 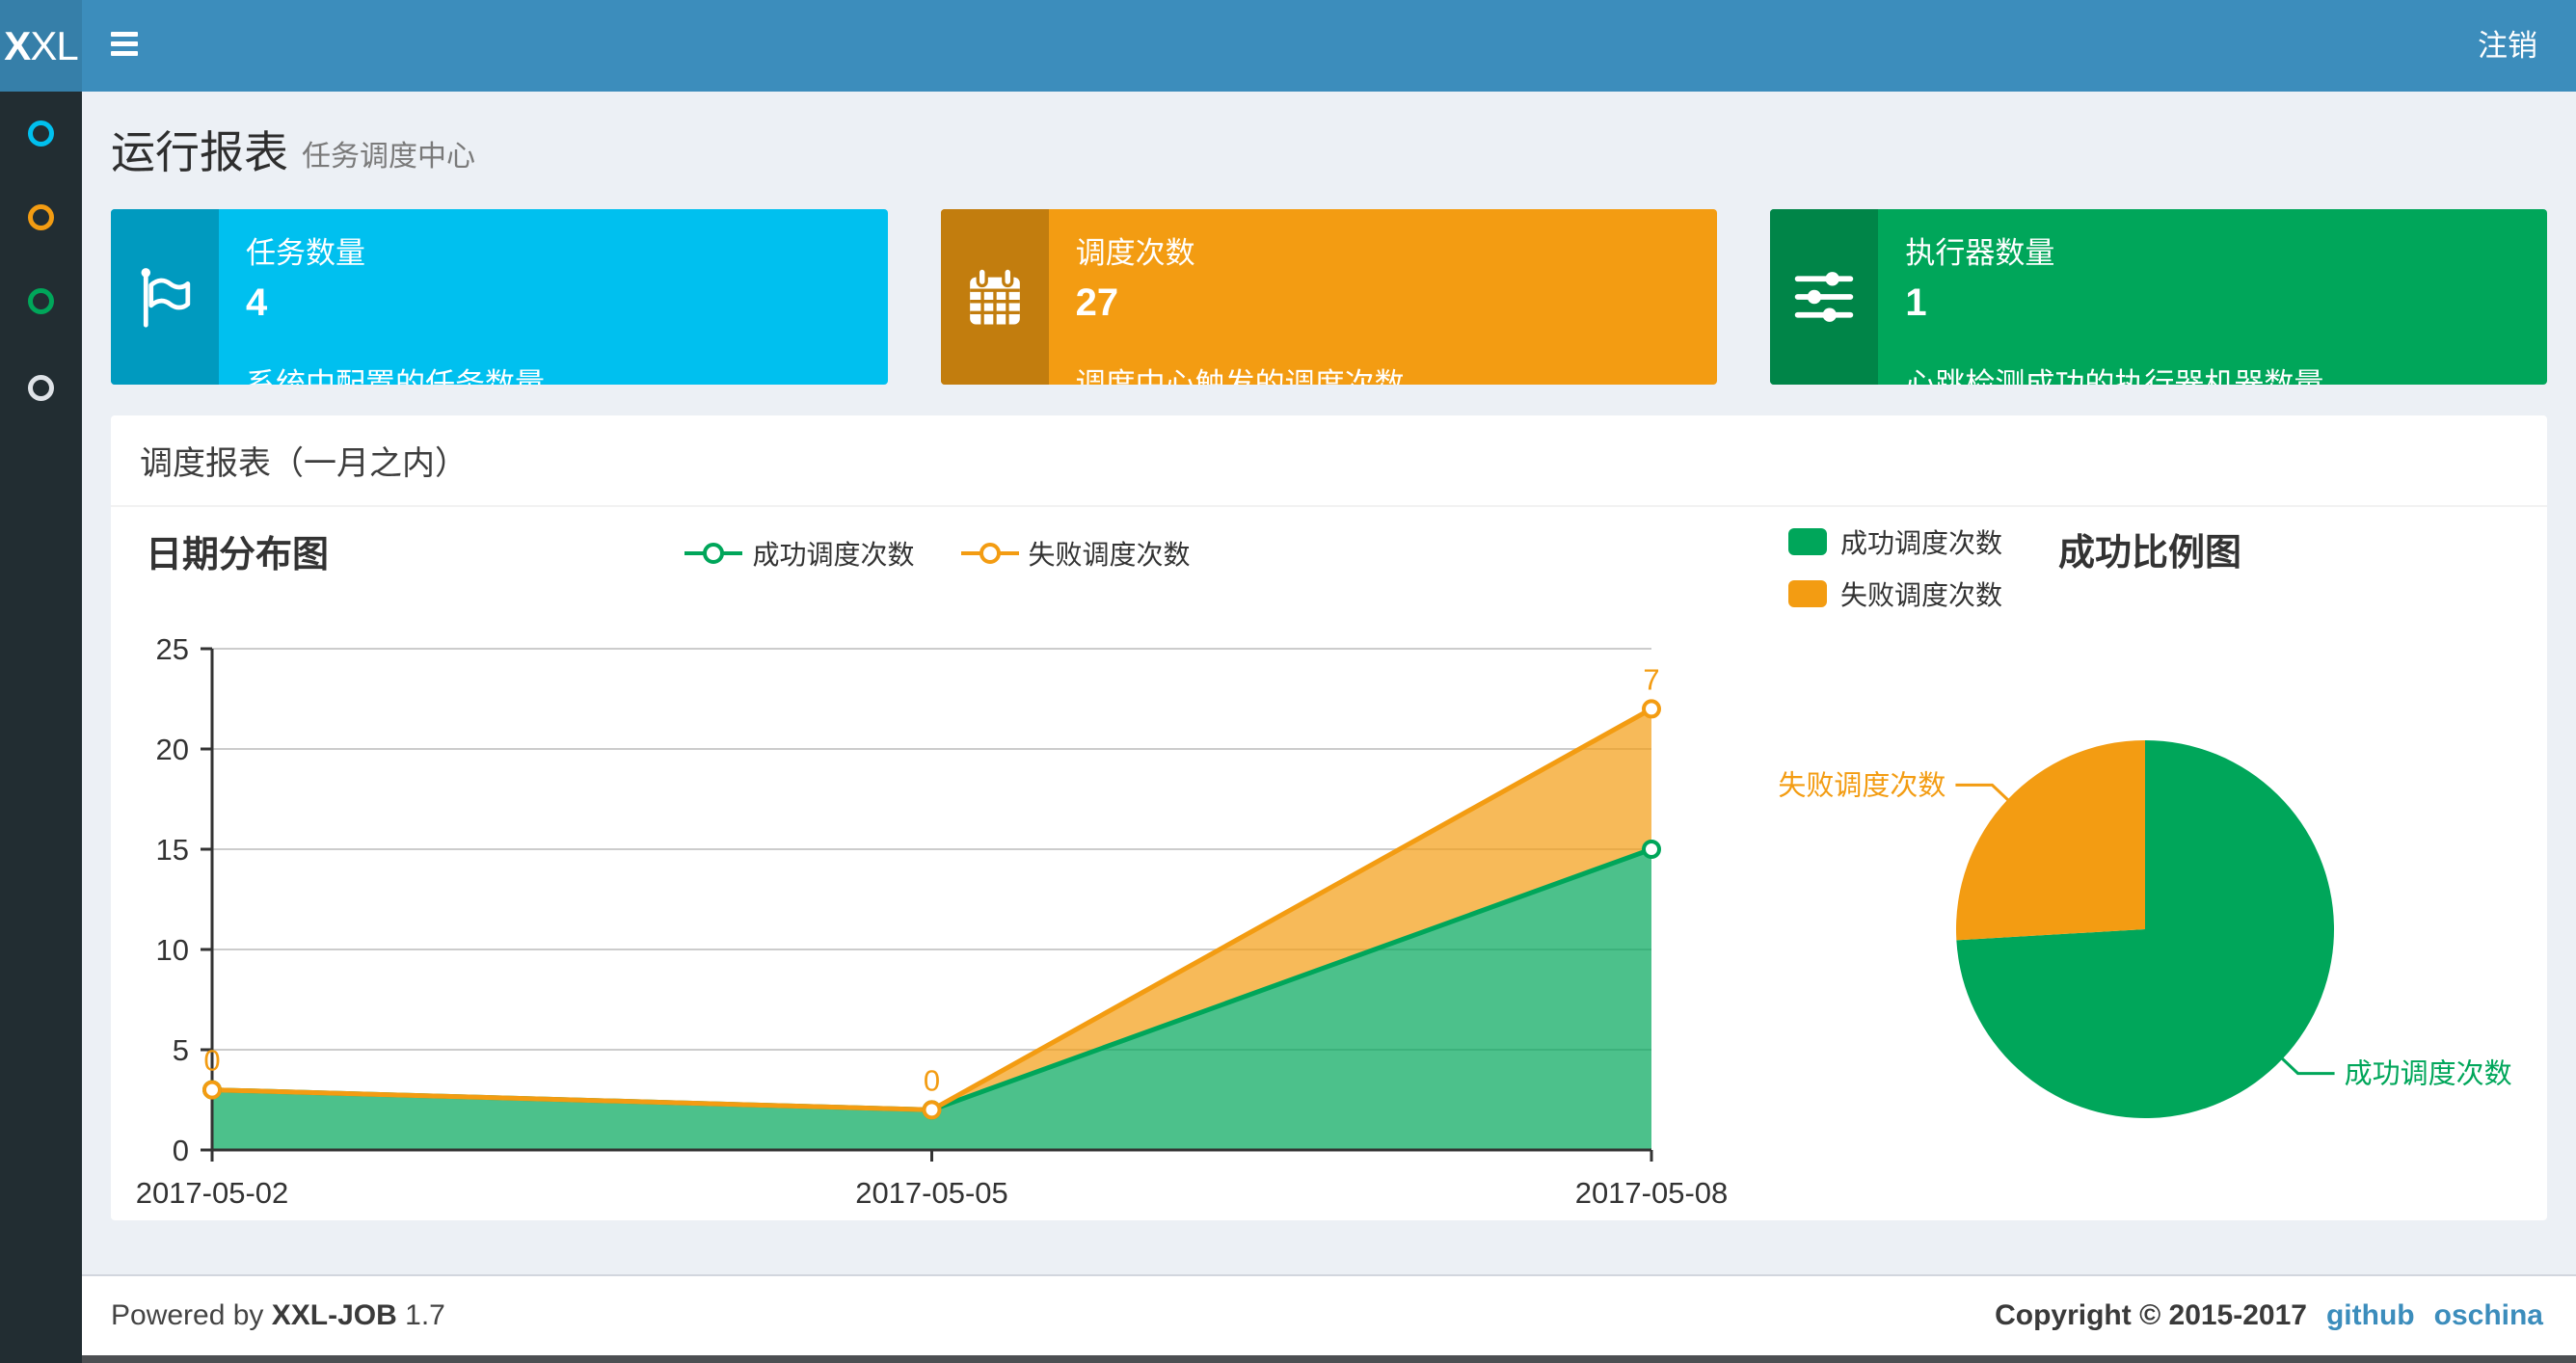 I want to click on oschina-link: oschina, so click(x=2489, y=1315).